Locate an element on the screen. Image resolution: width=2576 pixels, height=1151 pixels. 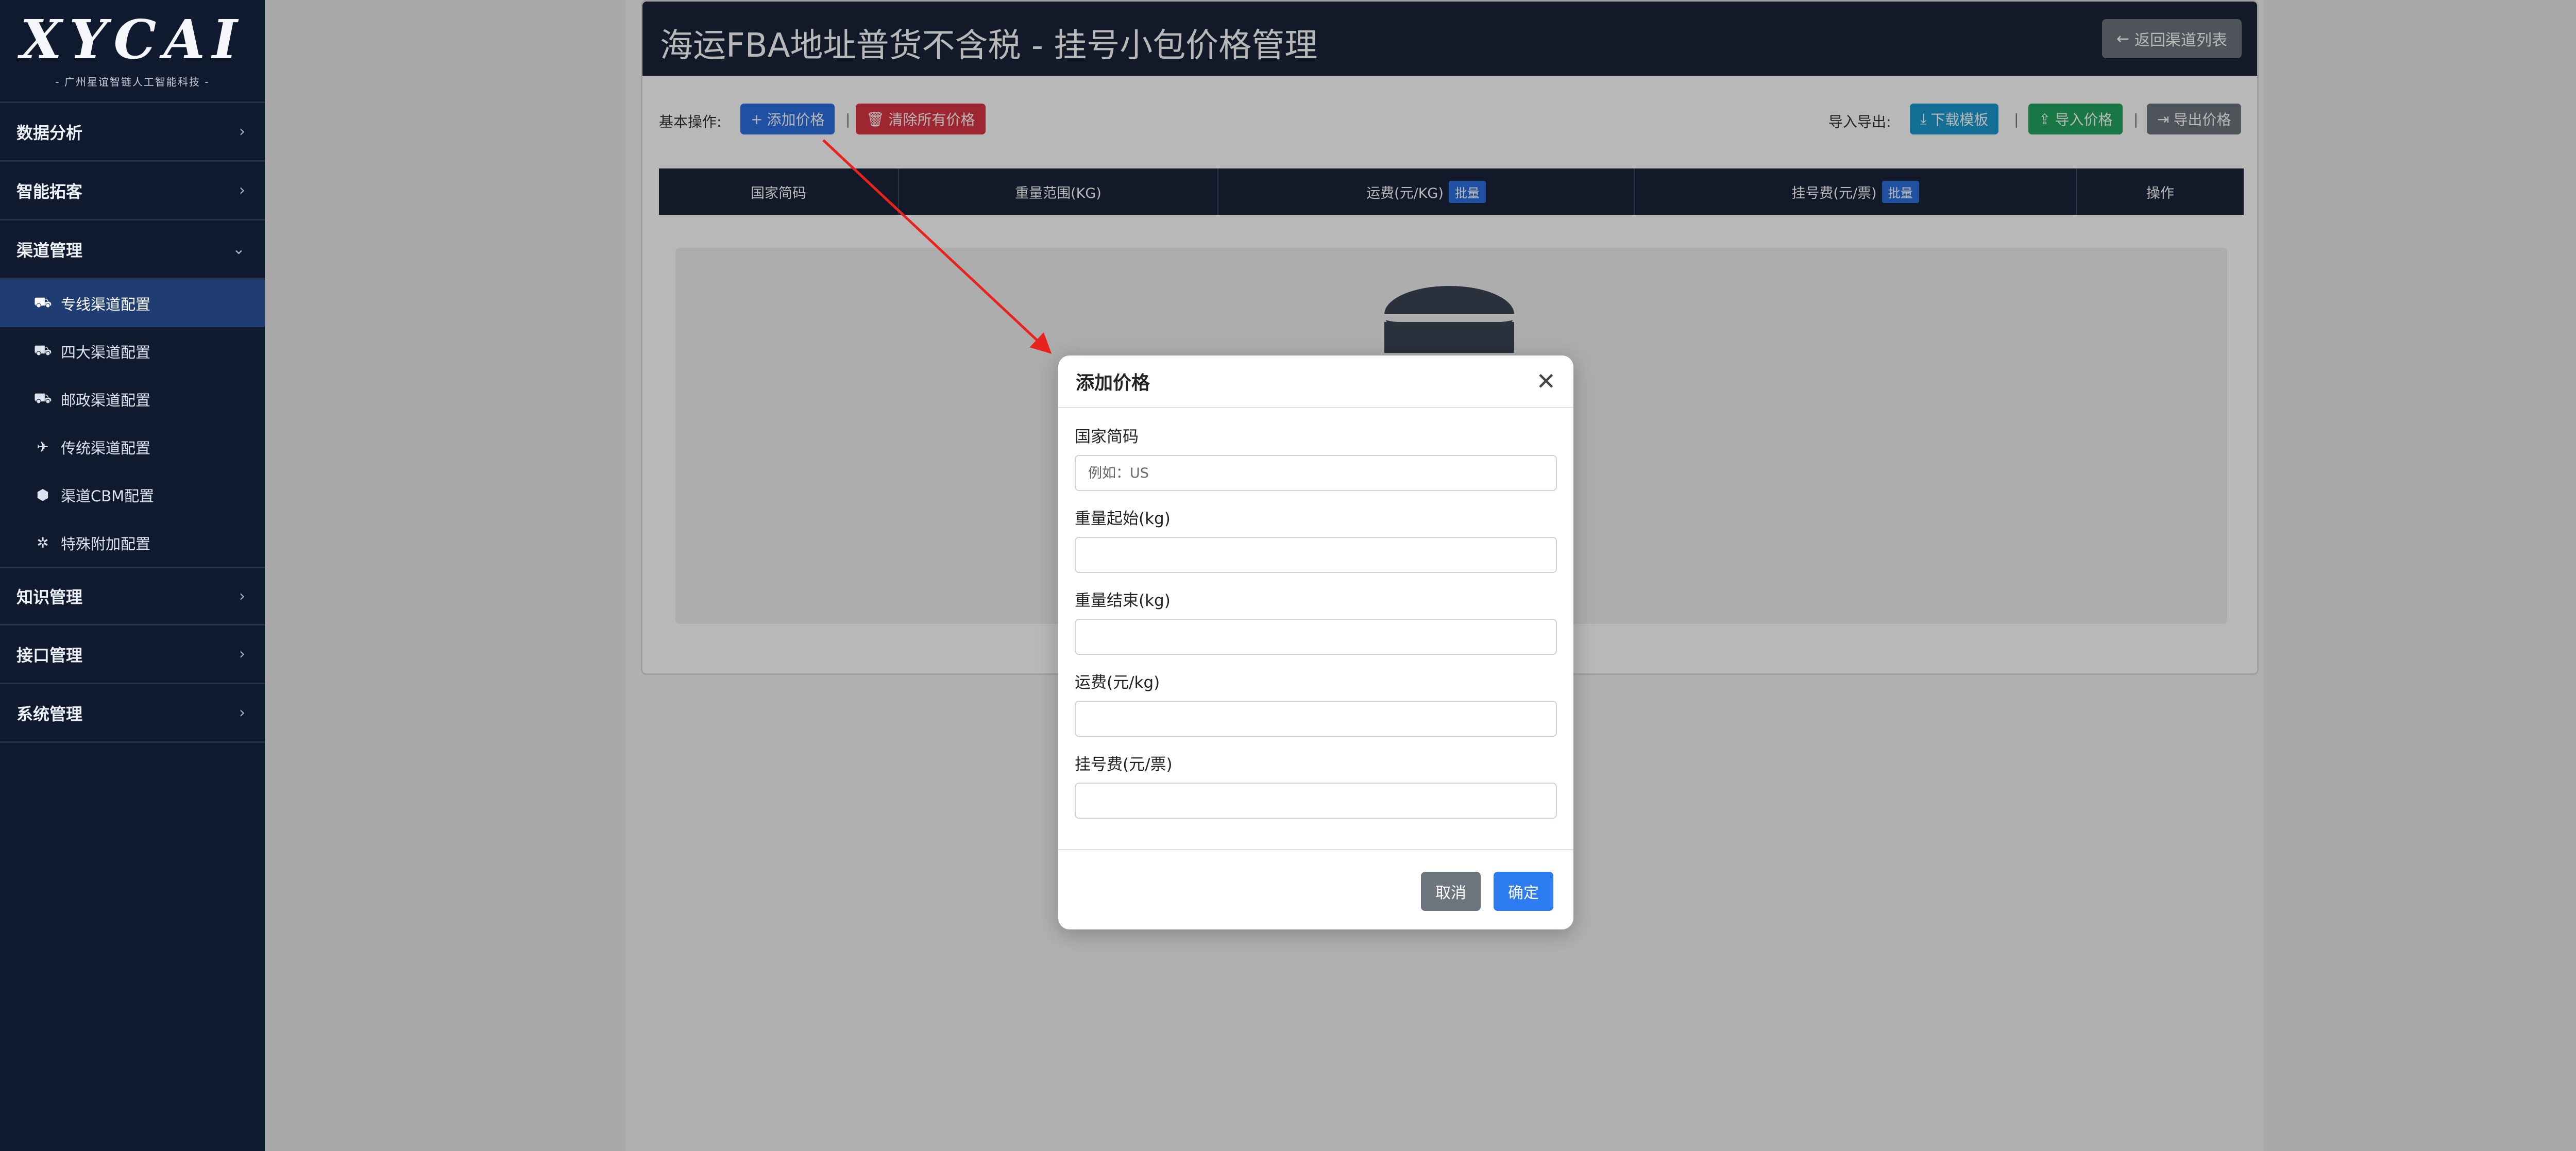
freight-input is located at coordinates (1316, 719).